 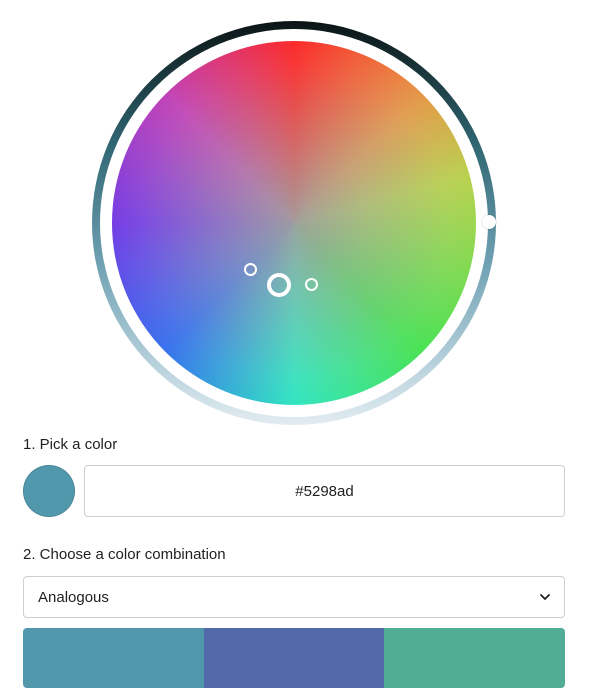 What do you see at coordinates (70, 444) in the screenshot?
I see `pick-color-label: 1. Pick a color` at bounding box center [70, 444].